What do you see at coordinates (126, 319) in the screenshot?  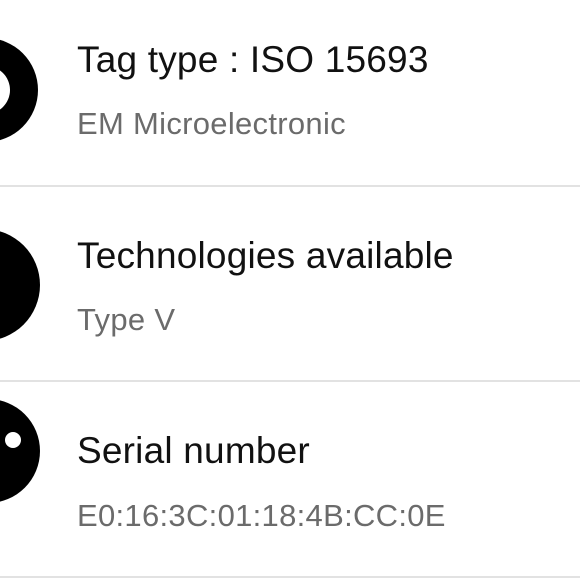 I see `technologies-value: Type V` at bounding box center [126, 319].